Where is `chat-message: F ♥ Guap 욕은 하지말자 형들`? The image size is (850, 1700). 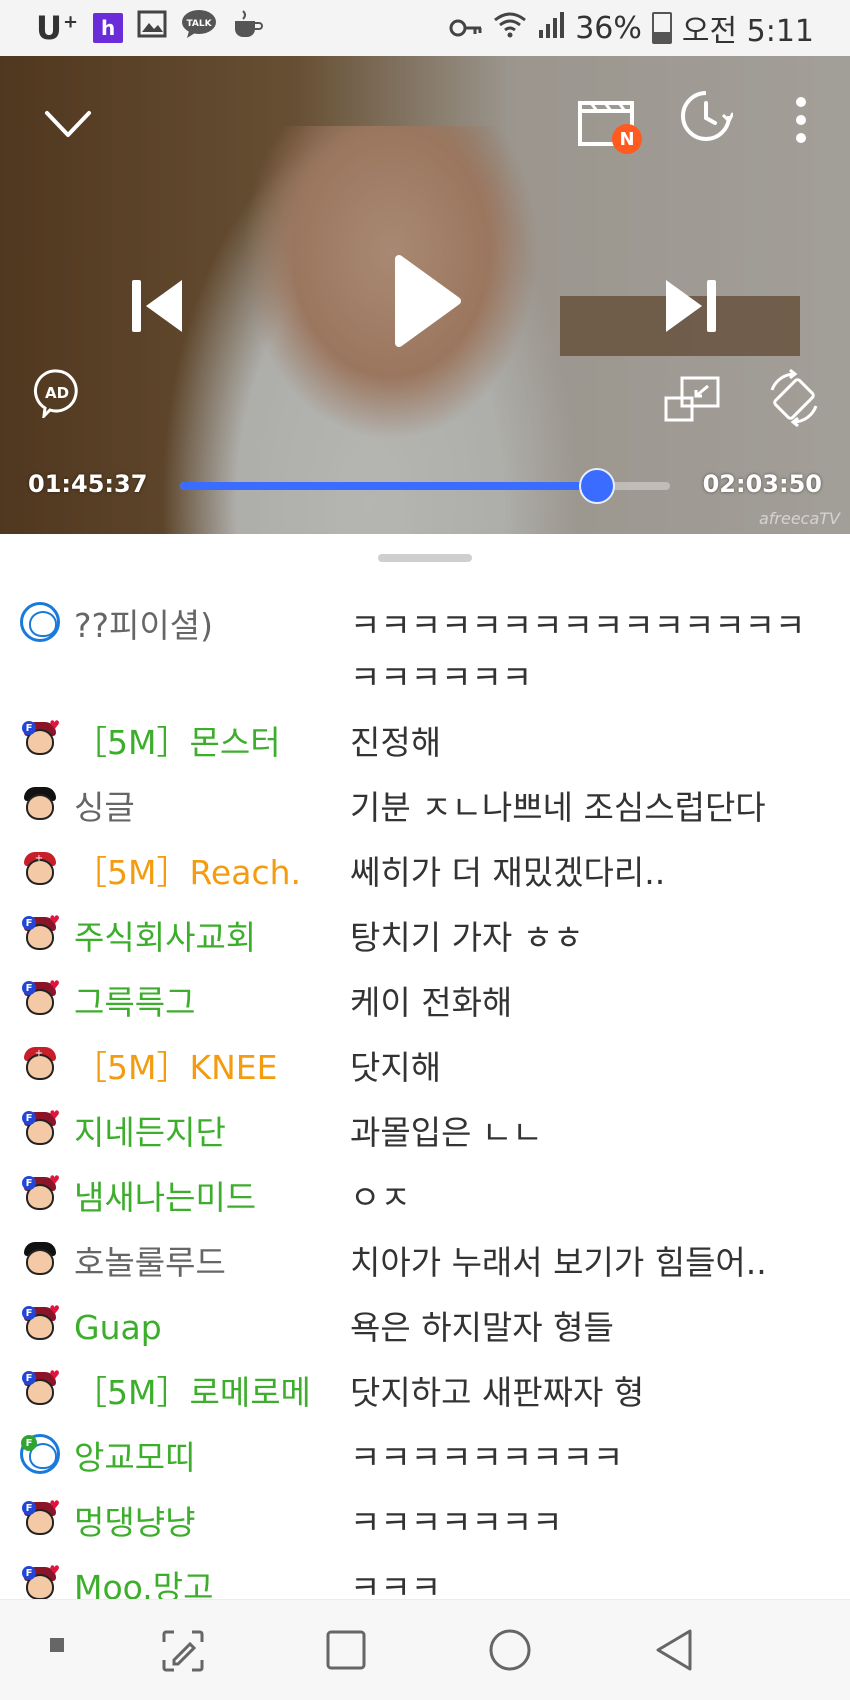 chat-message: F ♥ Guap 욕은 하지말자 형들 is located at coordinates (425, 1328).